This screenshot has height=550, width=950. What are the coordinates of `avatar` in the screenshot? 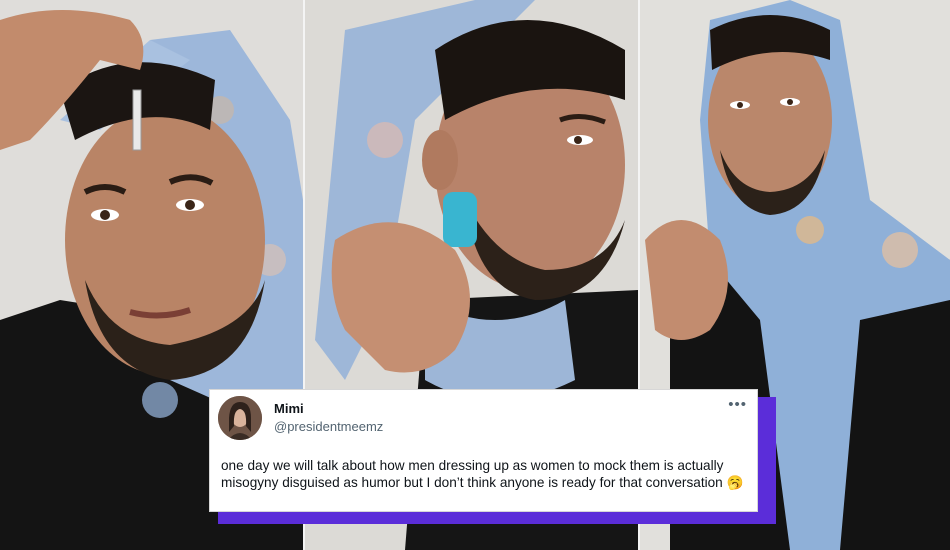 It's located at (240, 418).